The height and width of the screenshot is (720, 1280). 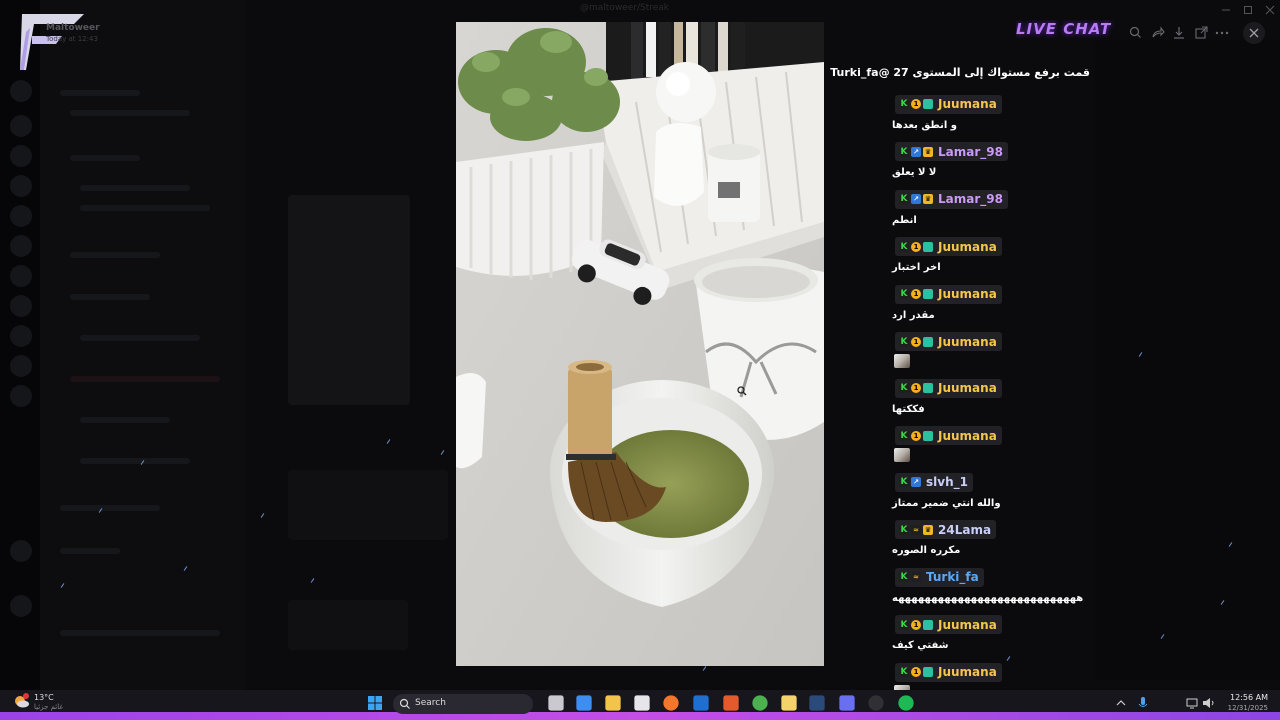 What do you see at coordinates (1136, 33) in the screenshot?
I see `zoom-in-icon` at bounding box center [1136, 33].